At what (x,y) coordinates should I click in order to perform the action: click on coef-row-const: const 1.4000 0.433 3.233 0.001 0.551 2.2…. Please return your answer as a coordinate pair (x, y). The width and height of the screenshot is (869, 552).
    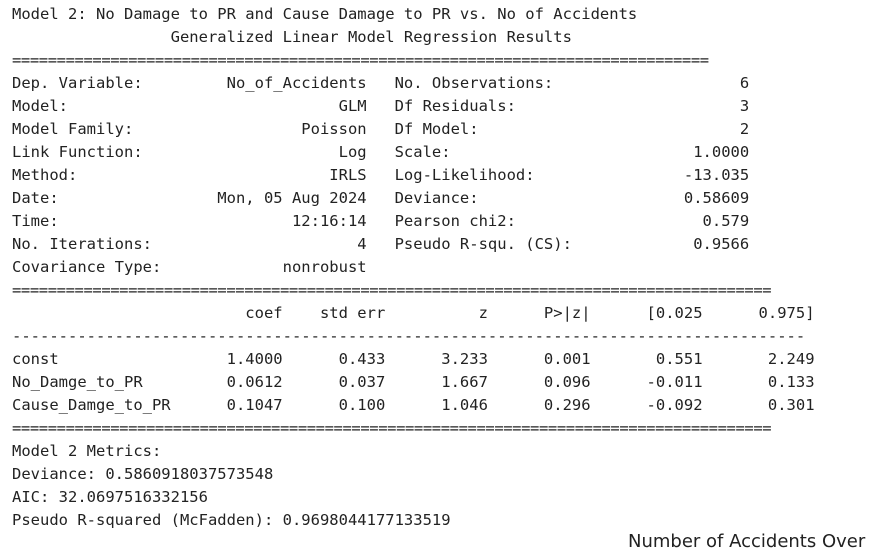
    Looking at the image, I should click on (413, 359).